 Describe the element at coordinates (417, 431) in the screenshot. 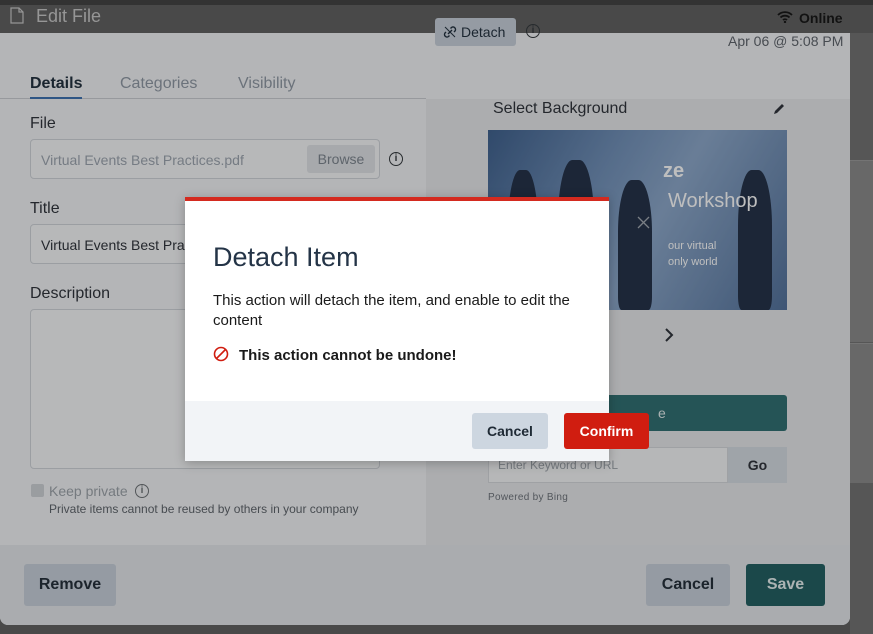

I see `dialog-footer: Cancel Confirm` at that location.